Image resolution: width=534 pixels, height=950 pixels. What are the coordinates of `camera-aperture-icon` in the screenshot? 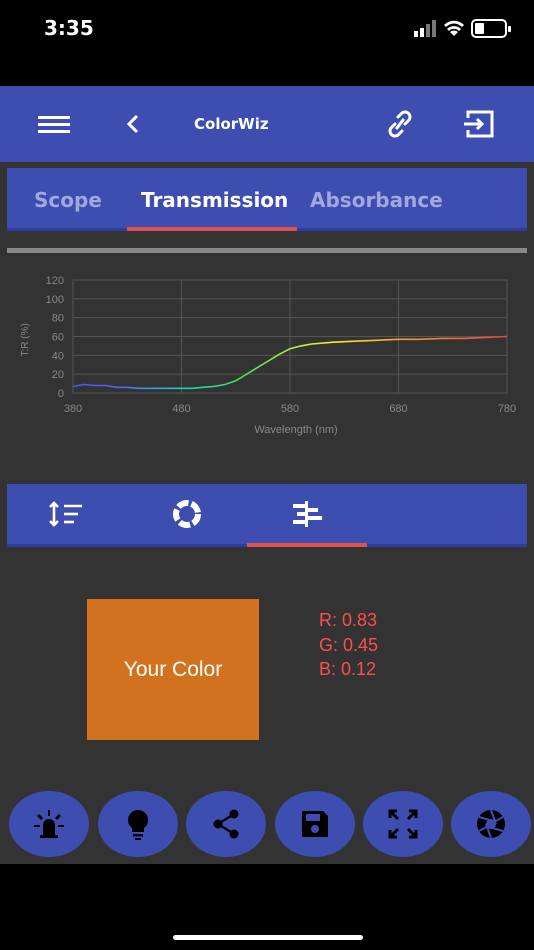 It's located at (491, 824).